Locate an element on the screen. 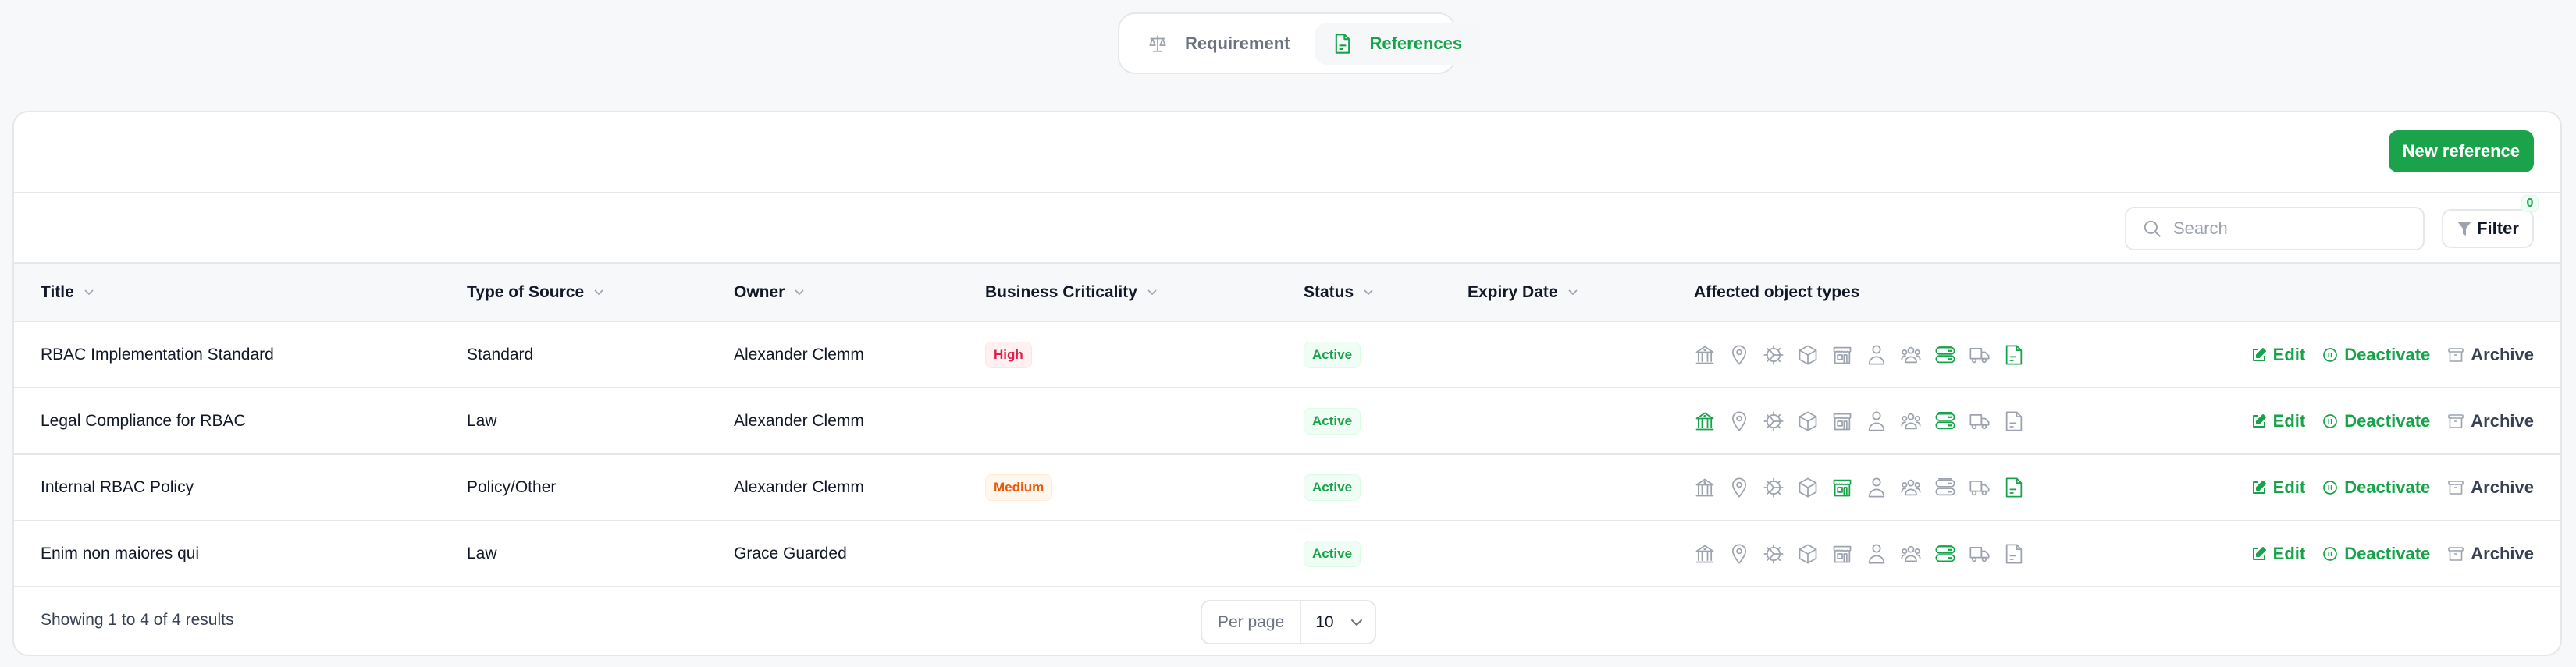 The height and width of the screenshot is (667, 2576). column-criticality: Business Criticality is located at coordinates (1061, 291).